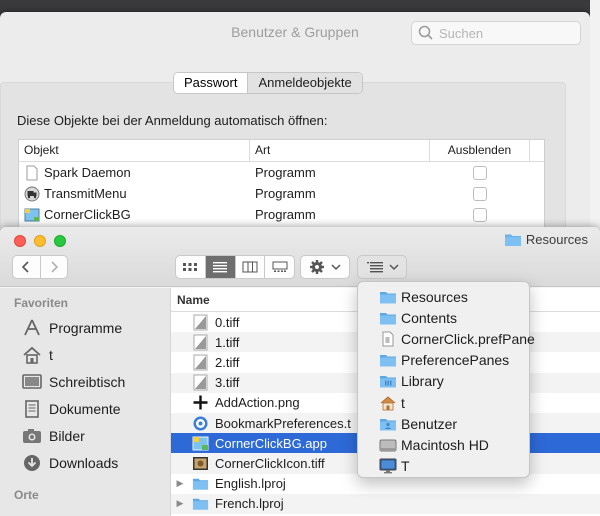 The height and width of the screenshot is (516, 600). I want to click on file-name: 0.tiff, so click(227, 322).